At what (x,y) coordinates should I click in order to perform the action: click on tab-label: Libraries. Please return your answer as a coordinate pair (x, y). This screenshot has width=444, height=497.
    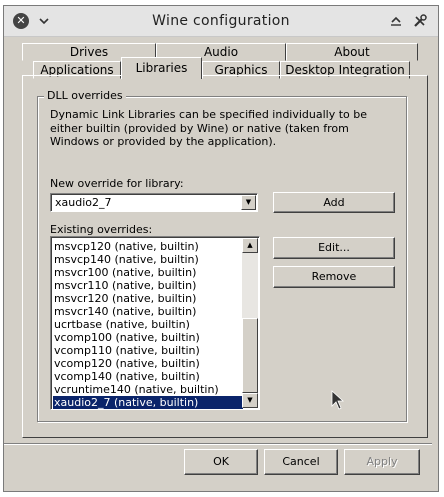
    Looking at the image, I should click on (161, 68).